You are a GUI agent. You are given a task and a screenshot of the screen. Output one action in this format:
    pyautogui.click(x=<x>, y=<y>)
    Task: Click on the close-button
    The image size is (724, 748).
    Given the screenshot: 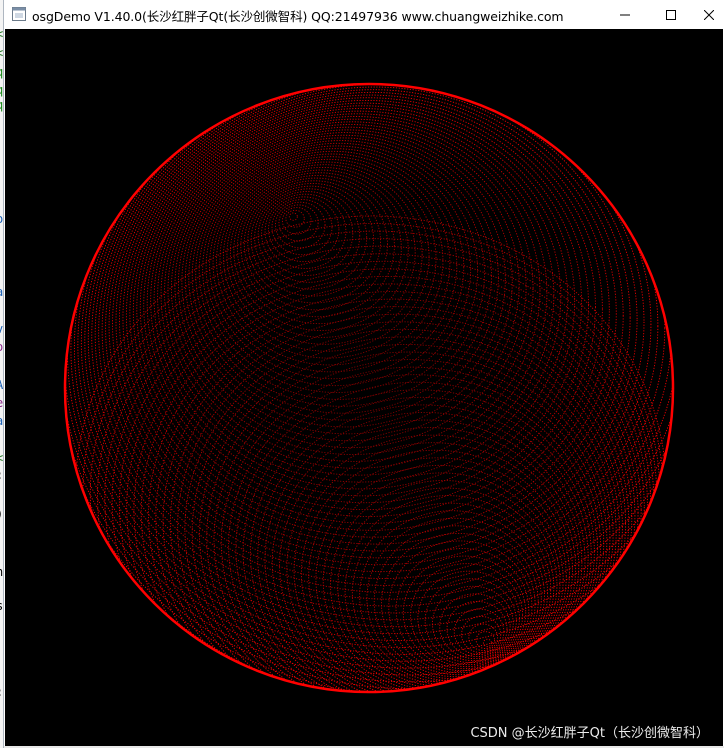 What is the action you would take?
    pyautogui.click(x=709, y=14)
    